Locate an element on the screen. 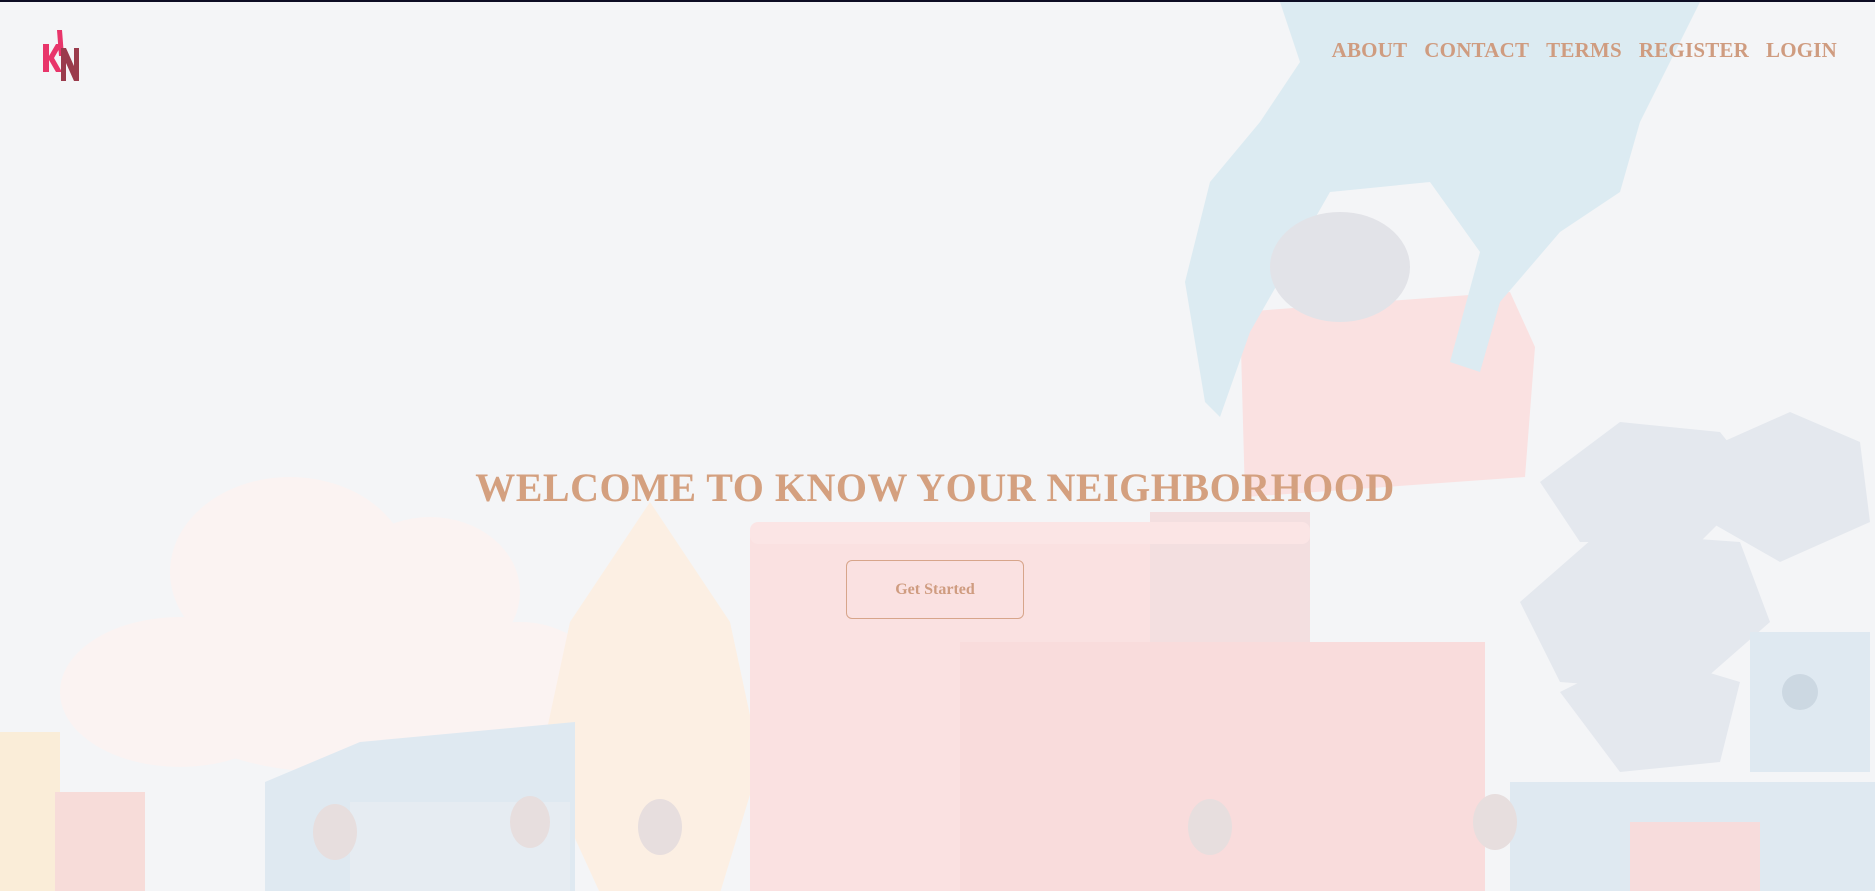 The width and height of the screenshot is (1875, 891). nav-terms-link: TERMS is located at coordinates (1584, 50).